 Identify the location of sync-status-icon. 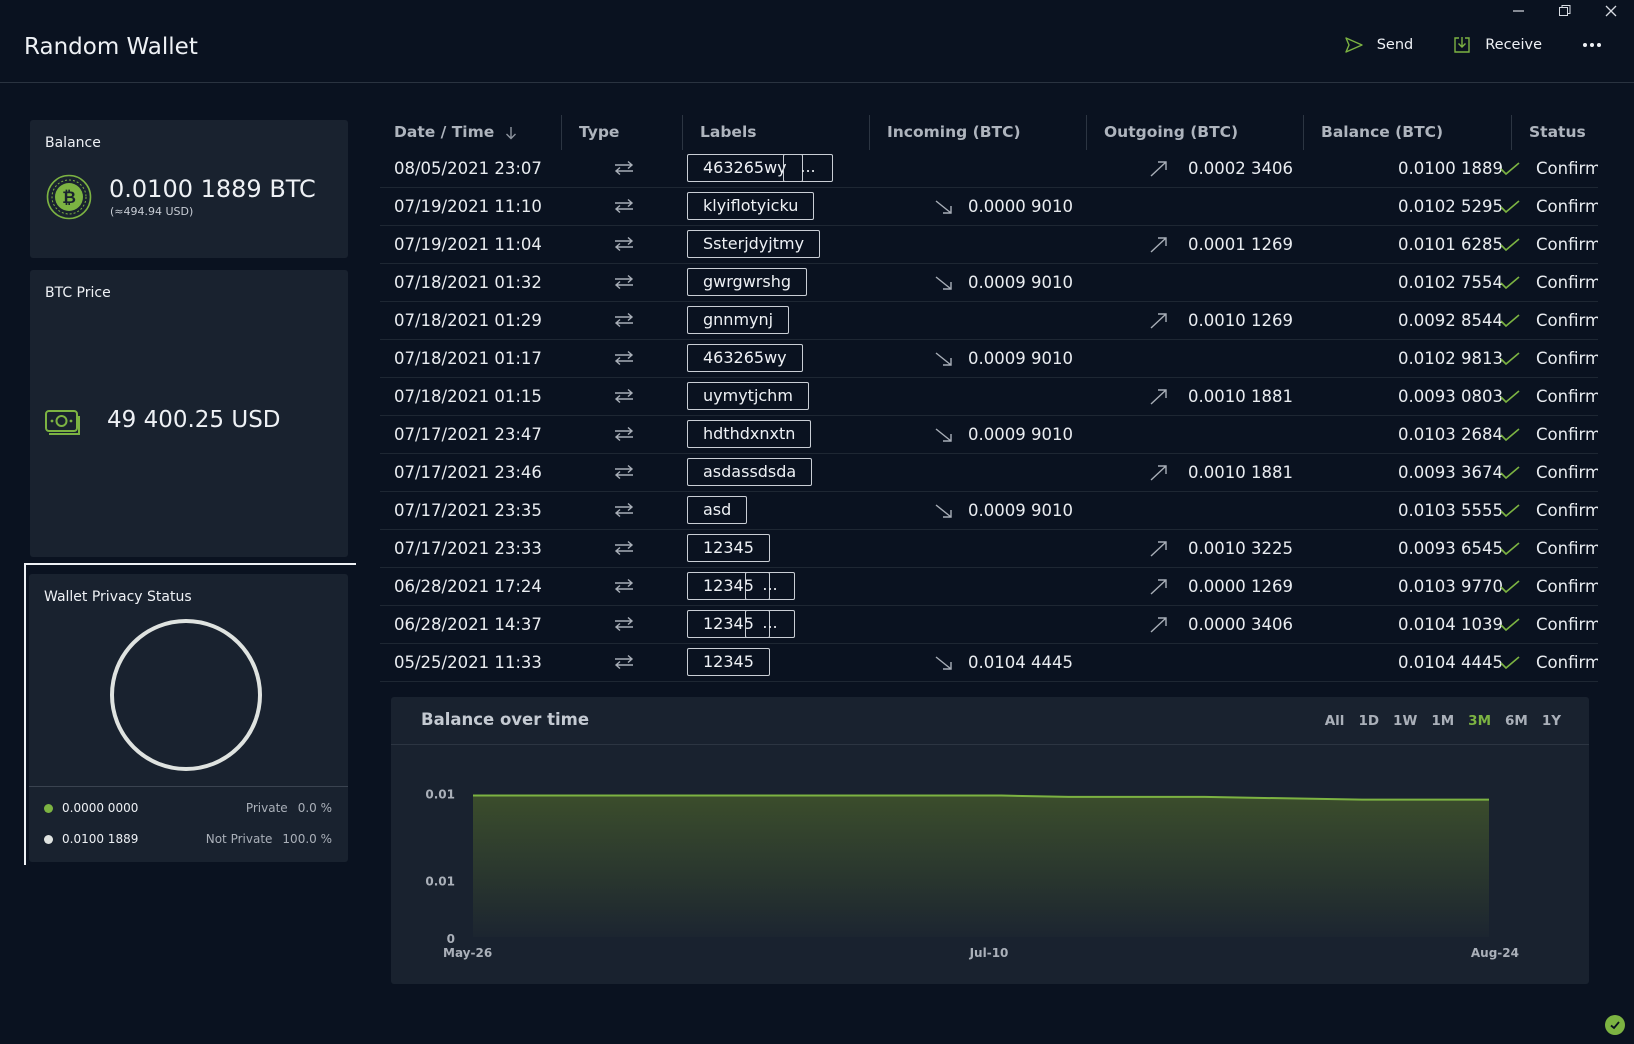
(1615, 1025).